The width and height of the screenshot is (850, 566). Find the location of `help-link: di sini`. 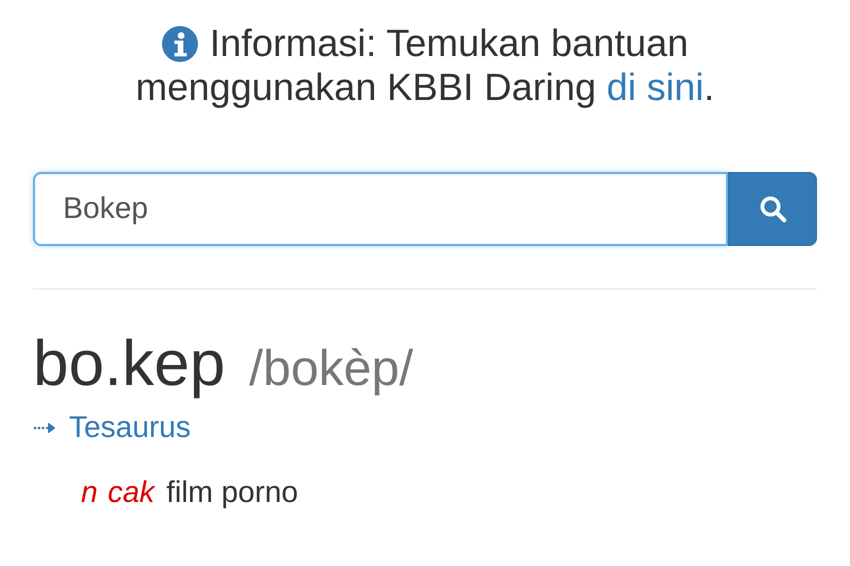

help-link: di sini is located at coordinates (655, 88).